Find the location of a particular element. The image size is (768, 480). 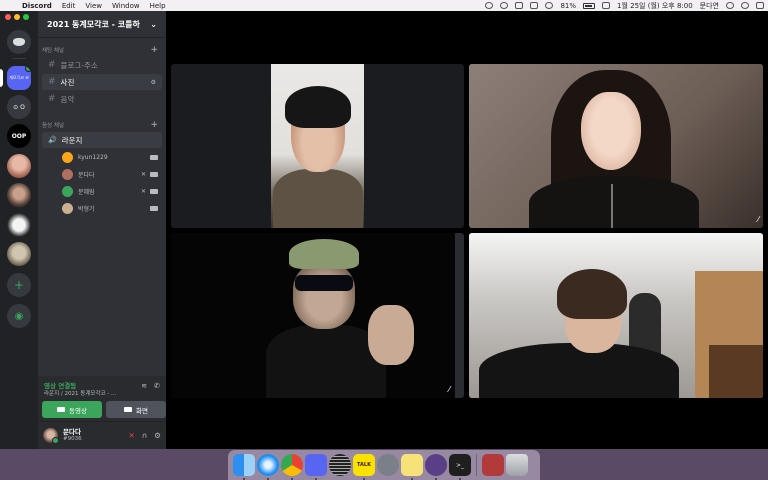

menu-app-name: Discord is located at coordinates (37, 6).